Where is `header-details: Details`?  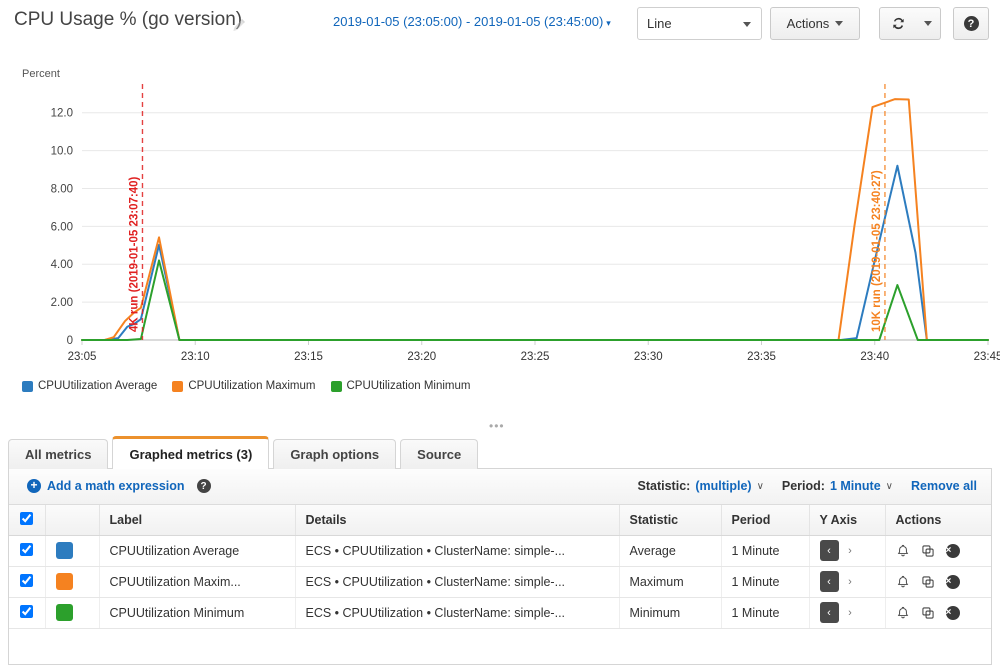
header-details: Details is located at coordinates (457, 520).